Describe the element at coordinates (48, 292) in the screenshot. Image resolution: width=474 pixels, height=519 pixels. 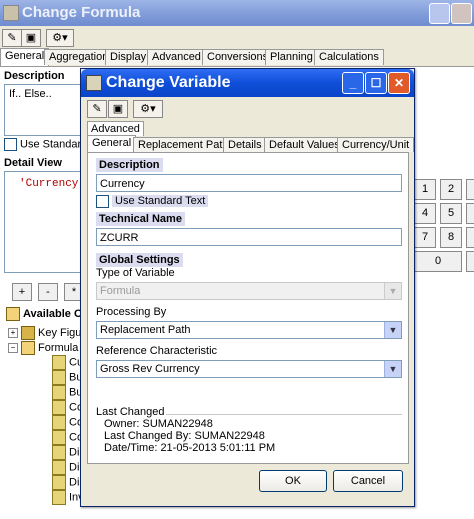
I see `operator-minus: -` at that location.